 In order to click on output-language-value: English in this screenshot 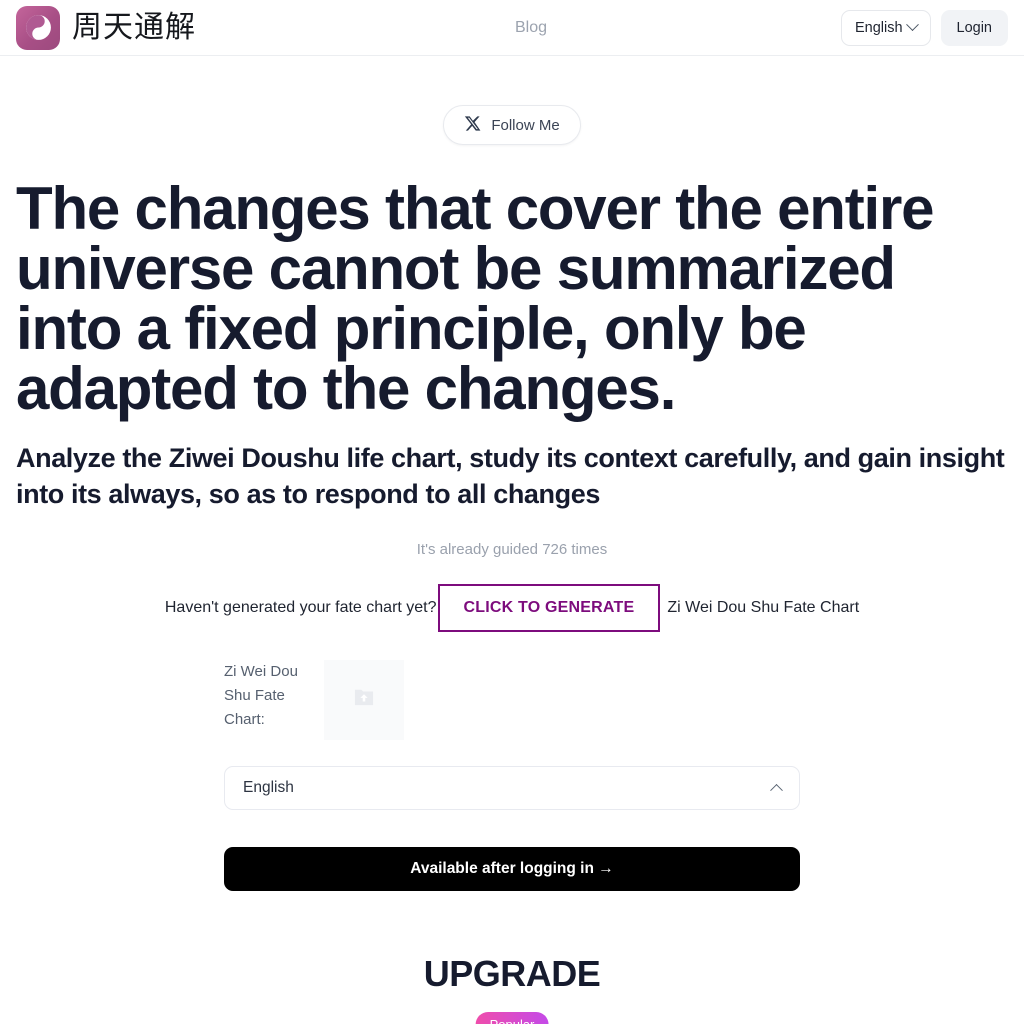, I will do `click(268, 787)`.